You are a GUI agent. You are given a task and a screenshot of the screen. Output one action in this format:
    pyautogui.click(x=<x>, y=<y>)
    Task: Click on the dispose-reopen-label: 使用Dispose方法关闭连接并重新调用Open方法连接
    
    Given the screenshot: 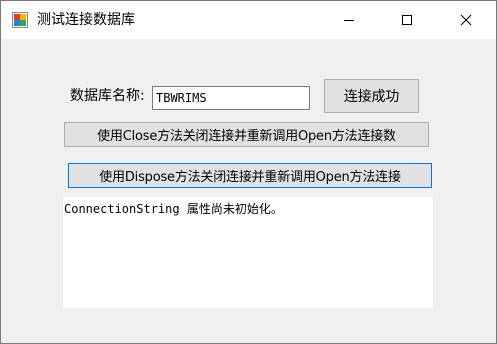 What is the action you would take?
    pyautogui.click(x=250, y=177)
    